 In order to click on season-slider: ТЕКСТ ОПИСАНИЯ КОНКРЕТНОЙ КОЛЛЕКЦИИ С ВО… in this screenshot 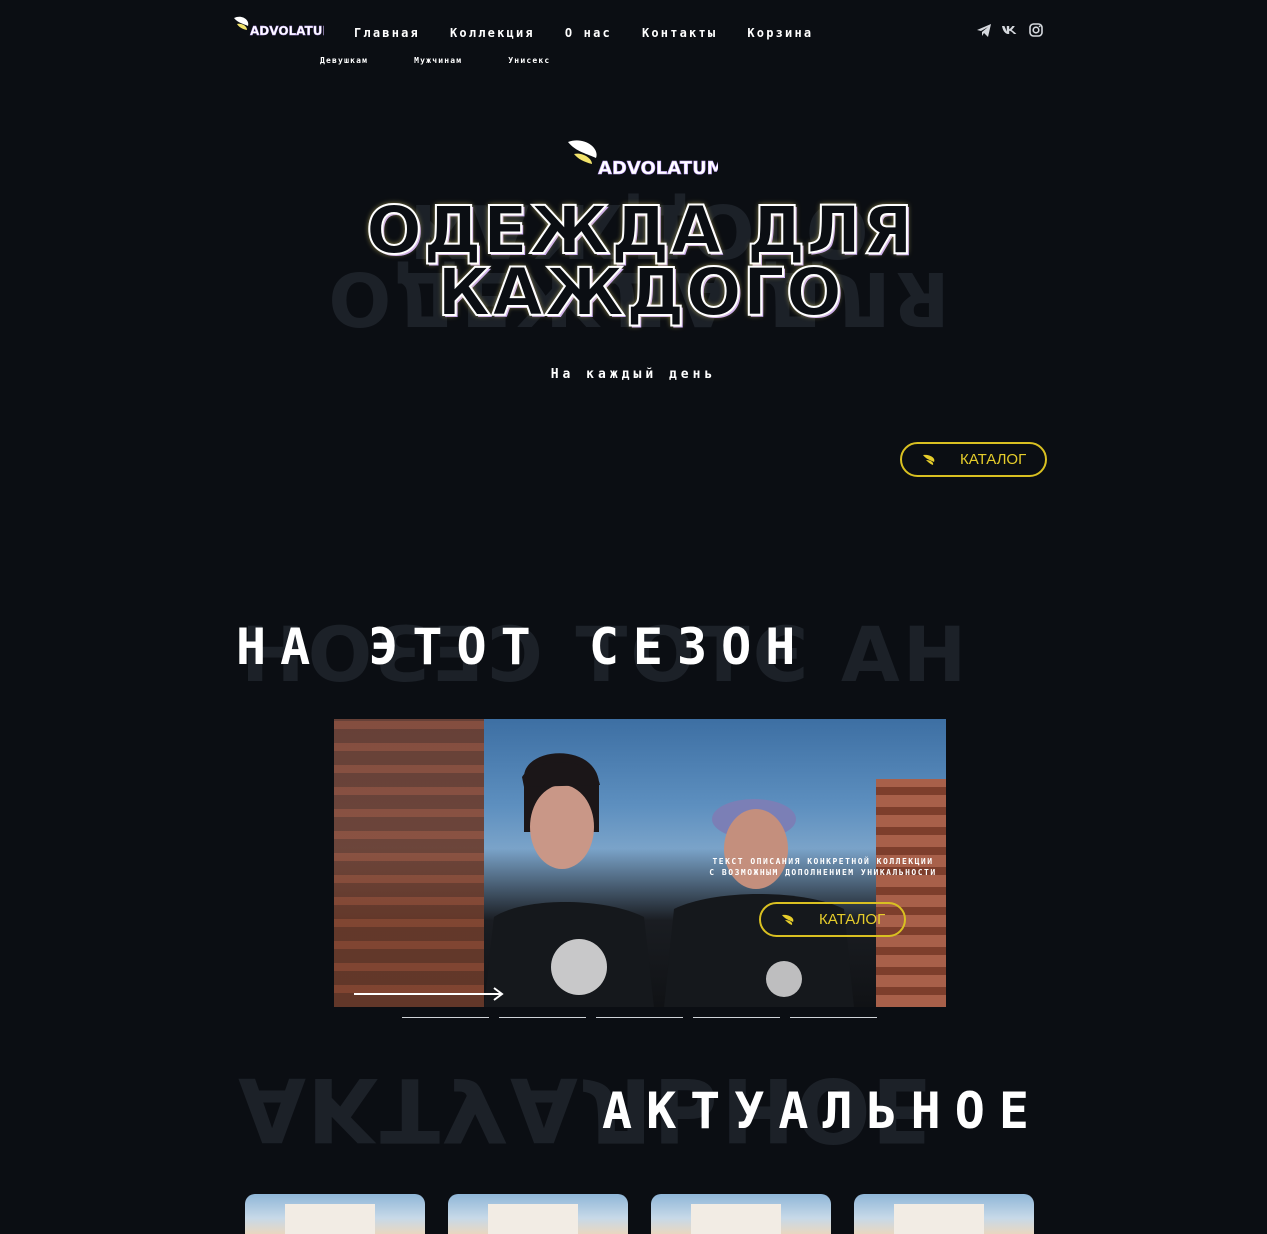, I will do `click(640, 863)`.